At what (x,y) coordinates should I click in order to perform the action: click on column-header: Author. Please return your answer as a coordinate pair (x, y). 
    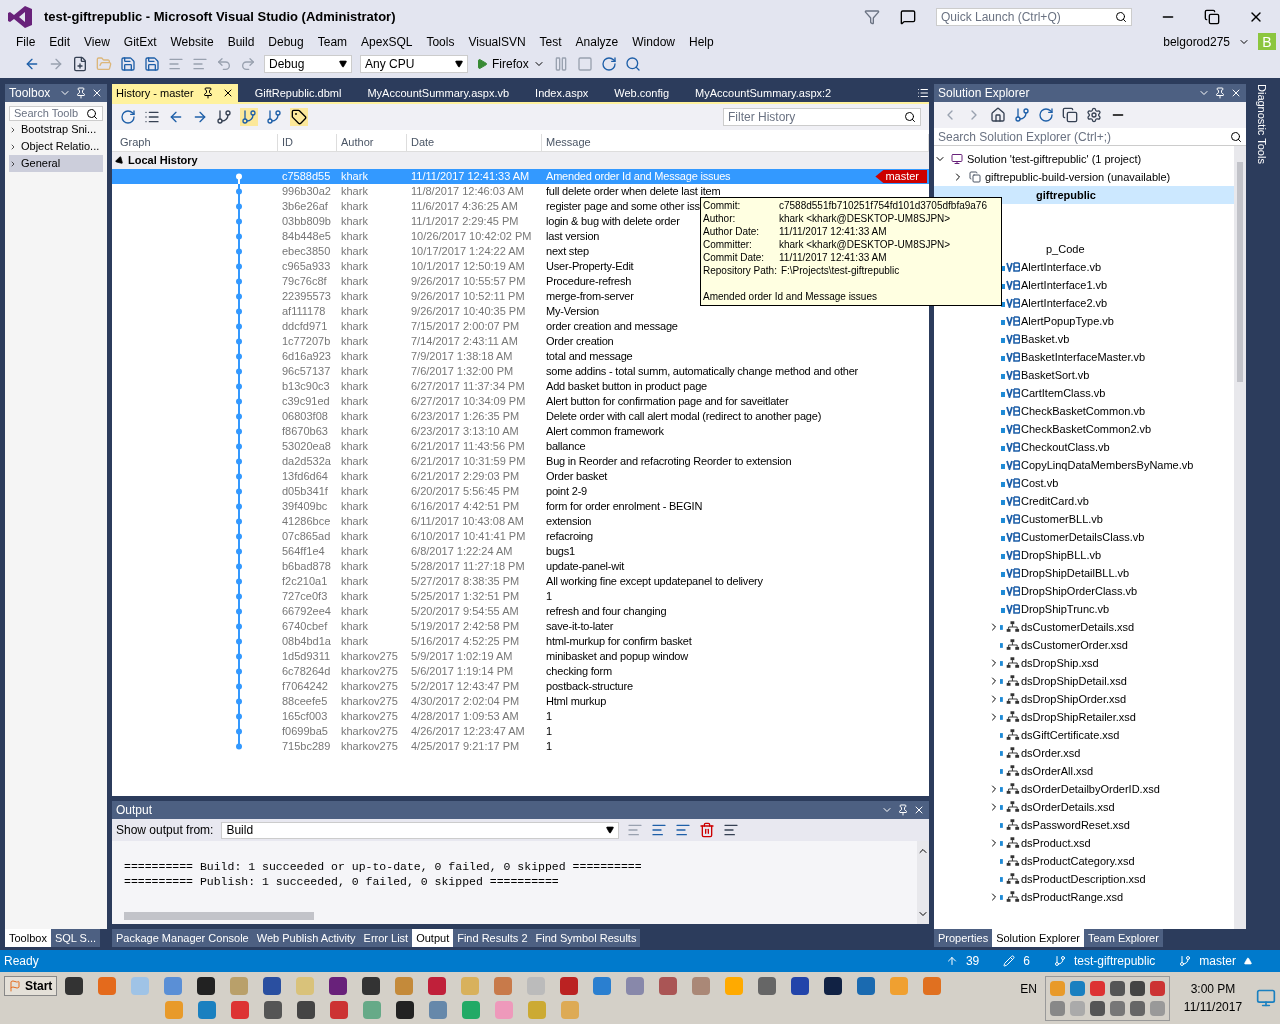
    Looking at the image, I should click on (372, 142).